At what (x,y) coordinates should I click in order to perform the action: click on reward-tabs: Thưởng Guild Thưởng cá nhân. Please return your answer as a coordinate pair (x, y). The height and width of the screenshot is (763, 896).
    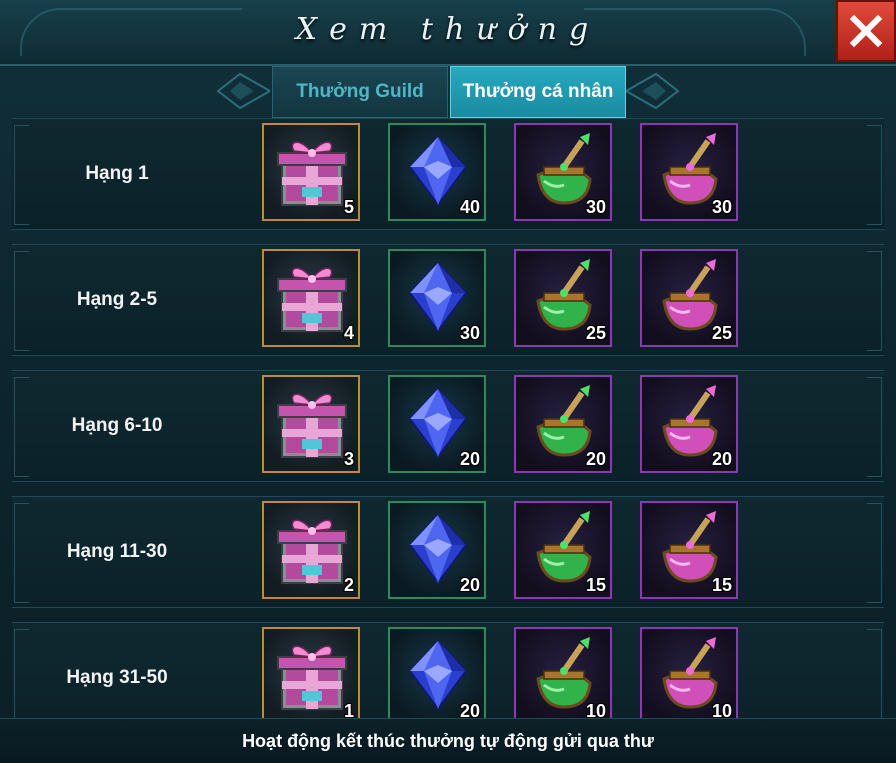
    Looking at the image, I should click on (450, 92).